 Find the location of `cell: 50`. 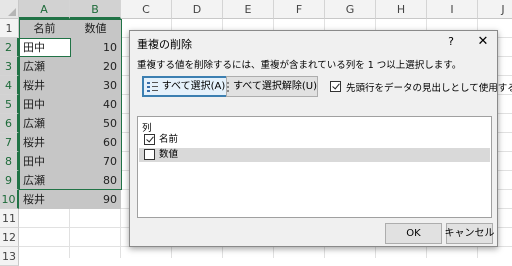

cell: 50 is located at coordinates (95, 123).